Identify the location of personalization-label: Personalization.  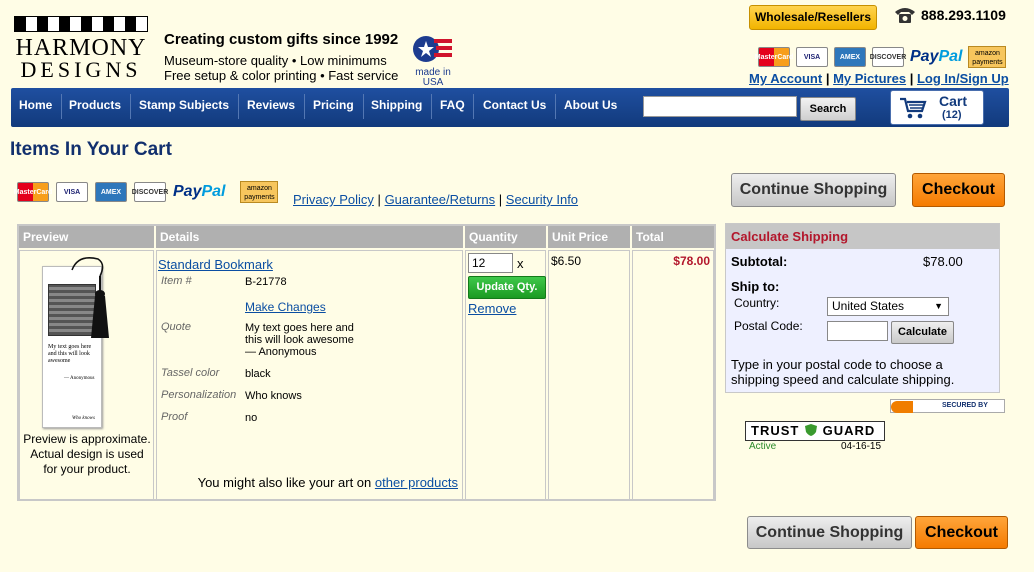
(199, 395).